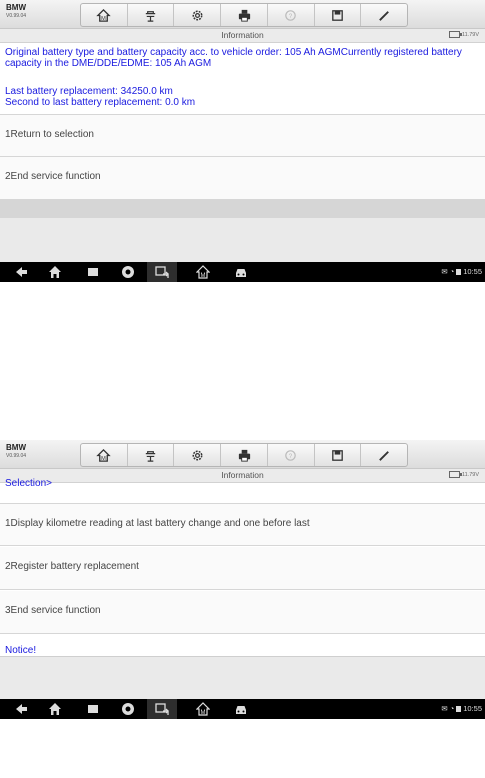  What do you see at coordinates (21, 650) in the screenshot?
I see `notice-text: Notice!` at bounding box center [21, 650].